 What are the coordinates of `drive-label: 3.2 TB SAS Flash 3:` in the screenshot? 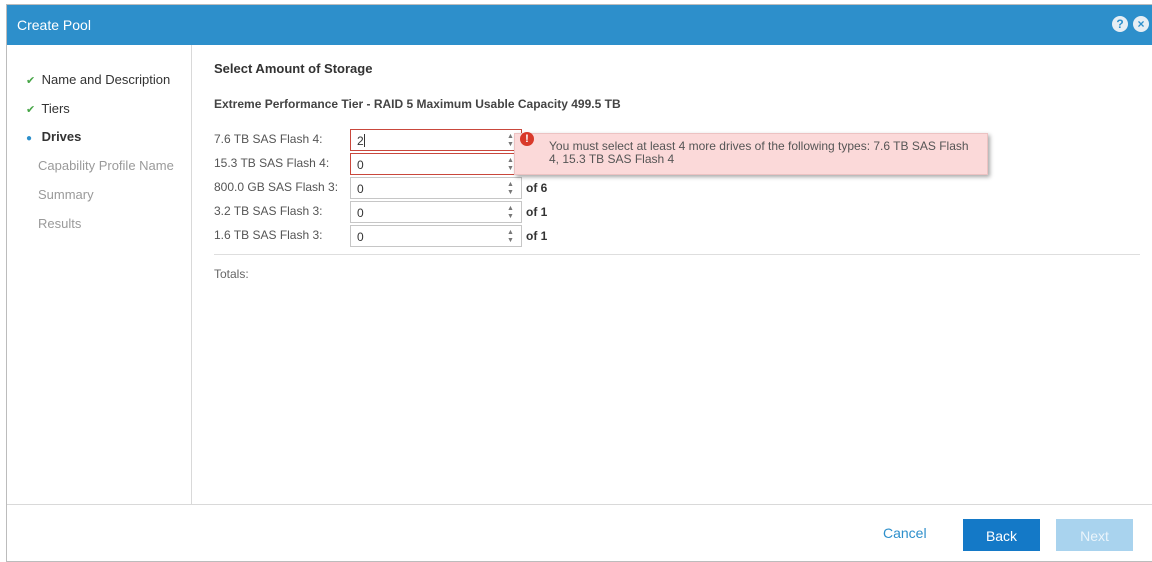 It's located at (268, 211).